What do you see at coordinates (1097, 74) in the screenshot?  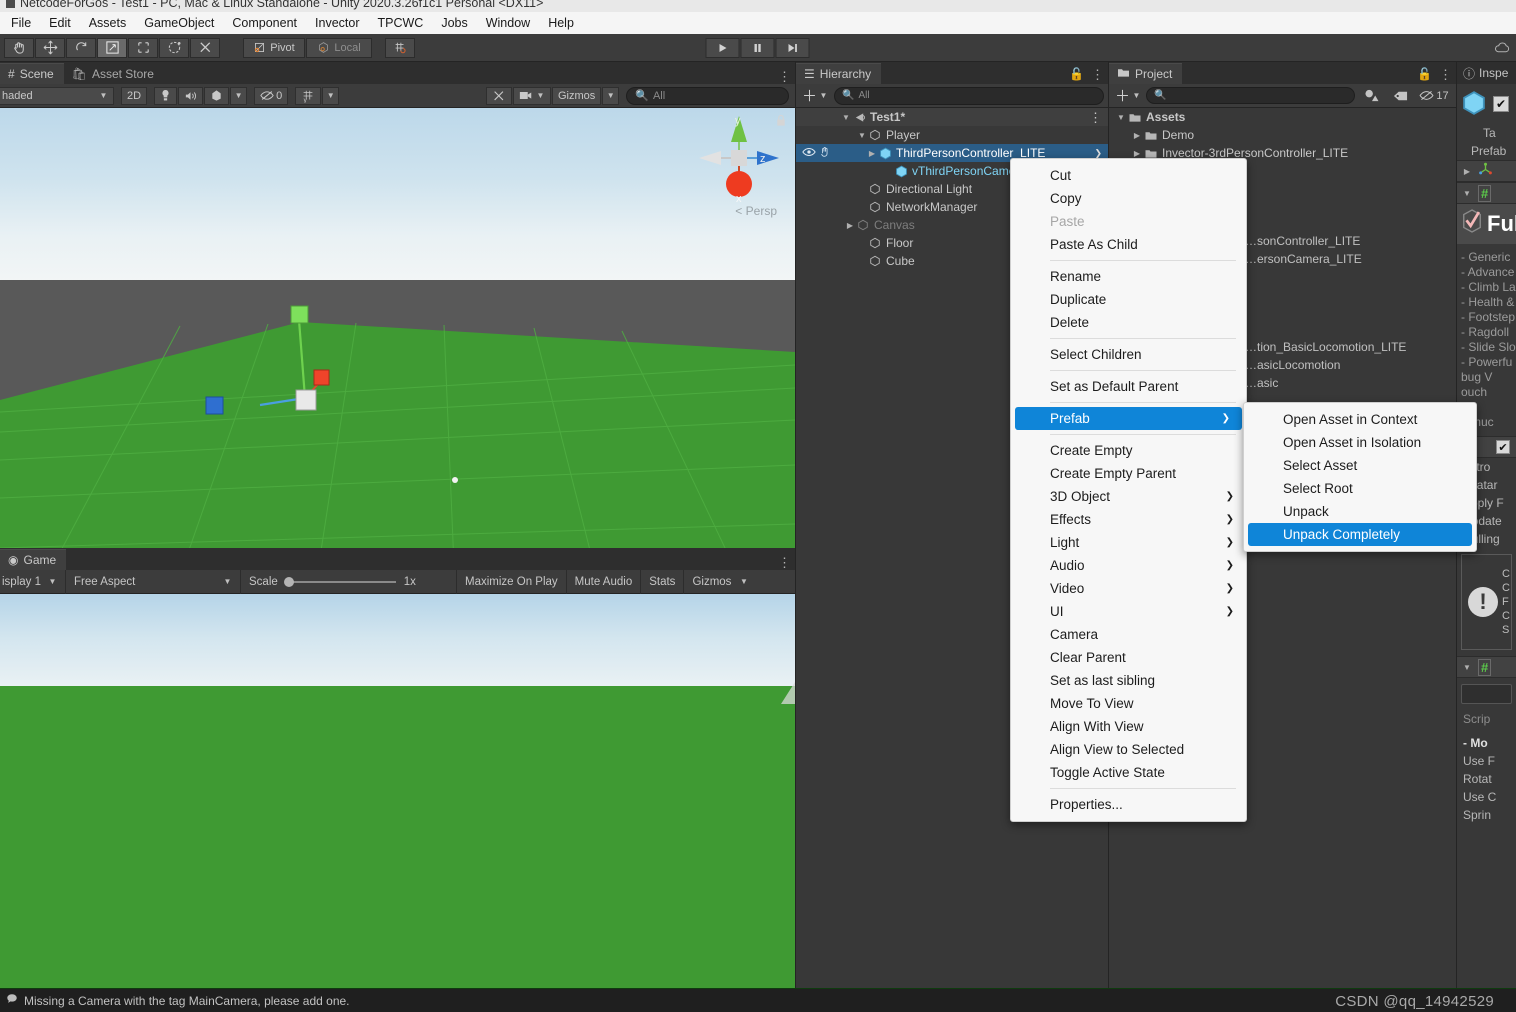 I see `hierarchy-kebab-icon: ⋮` at bounding box center [1097, 74].